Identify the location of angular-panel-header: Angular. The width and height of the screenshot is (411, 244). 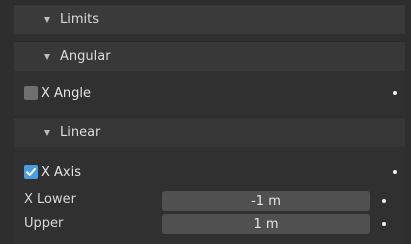
(209, 56).